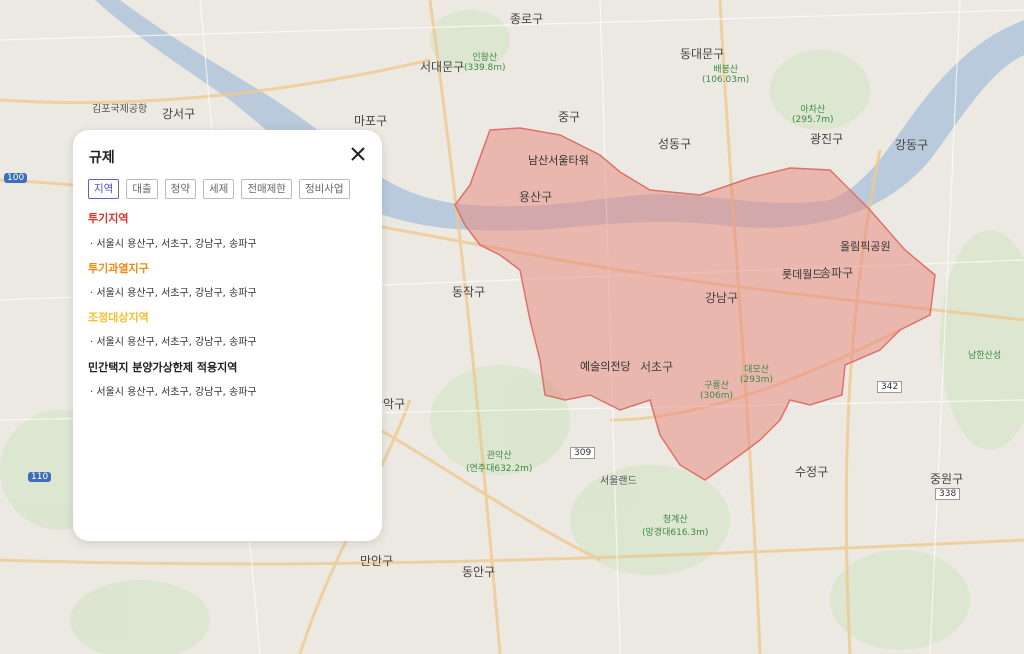 The image size is (1024, 654). Describe the element at coordinates (469, 292) in the screenshot. I see `map-label-dongjak: 동작구` at that location.